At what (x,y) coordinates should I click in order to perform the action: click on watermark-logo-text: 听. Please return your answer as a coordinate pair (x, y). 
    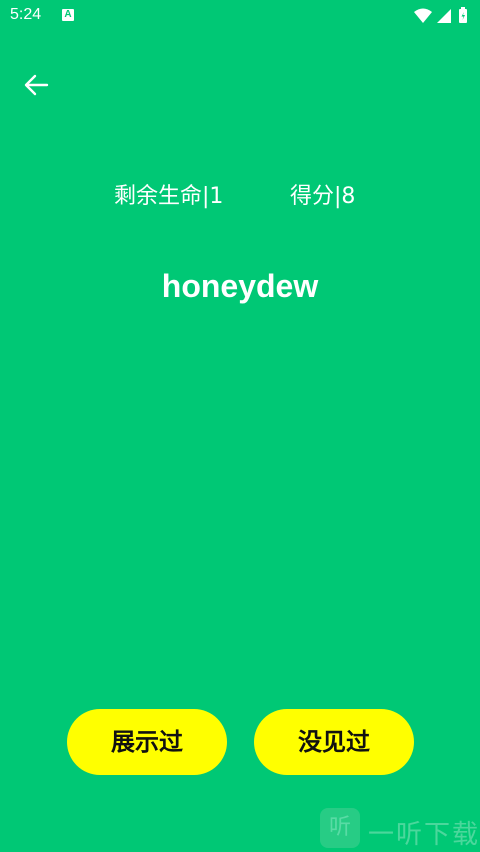
    Looking at the image, I should click on (339, 827).